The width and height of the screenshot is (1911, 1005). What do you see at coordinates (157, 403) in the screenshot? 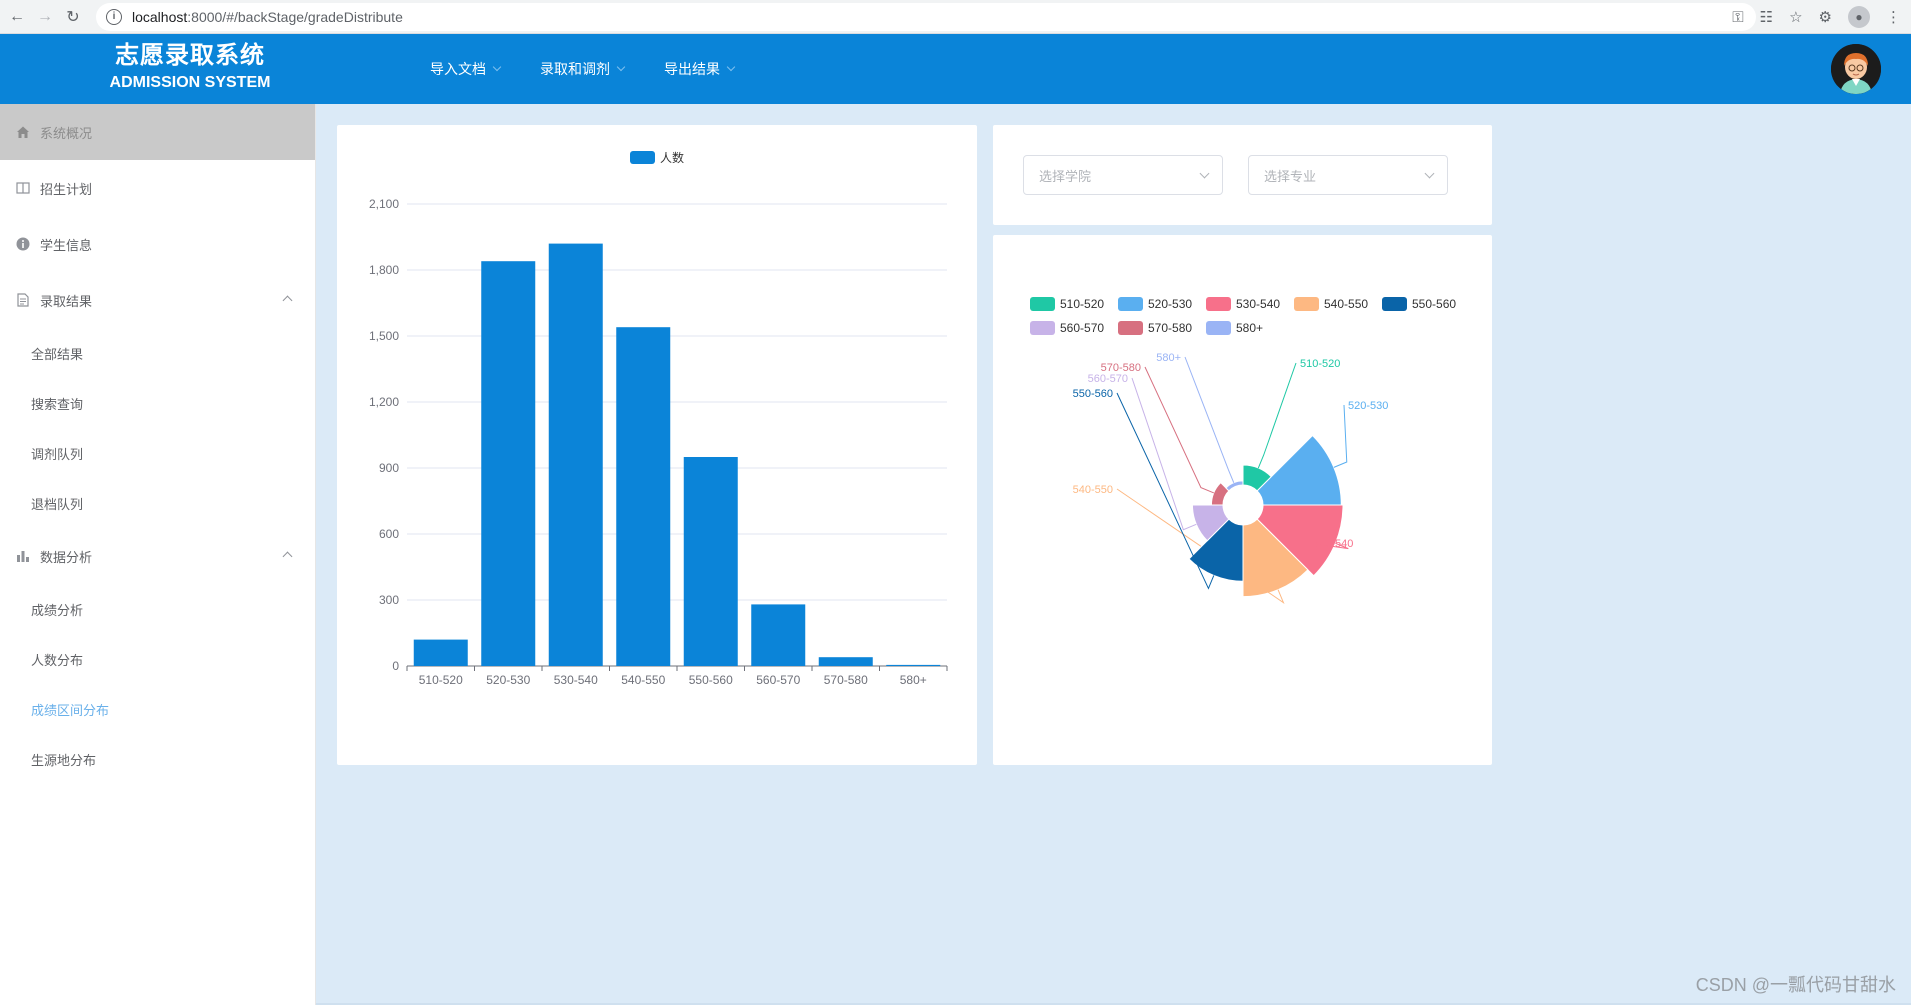
I see `sidebar-subitem-search: 搜索查询` at bounding box center [157, 403].